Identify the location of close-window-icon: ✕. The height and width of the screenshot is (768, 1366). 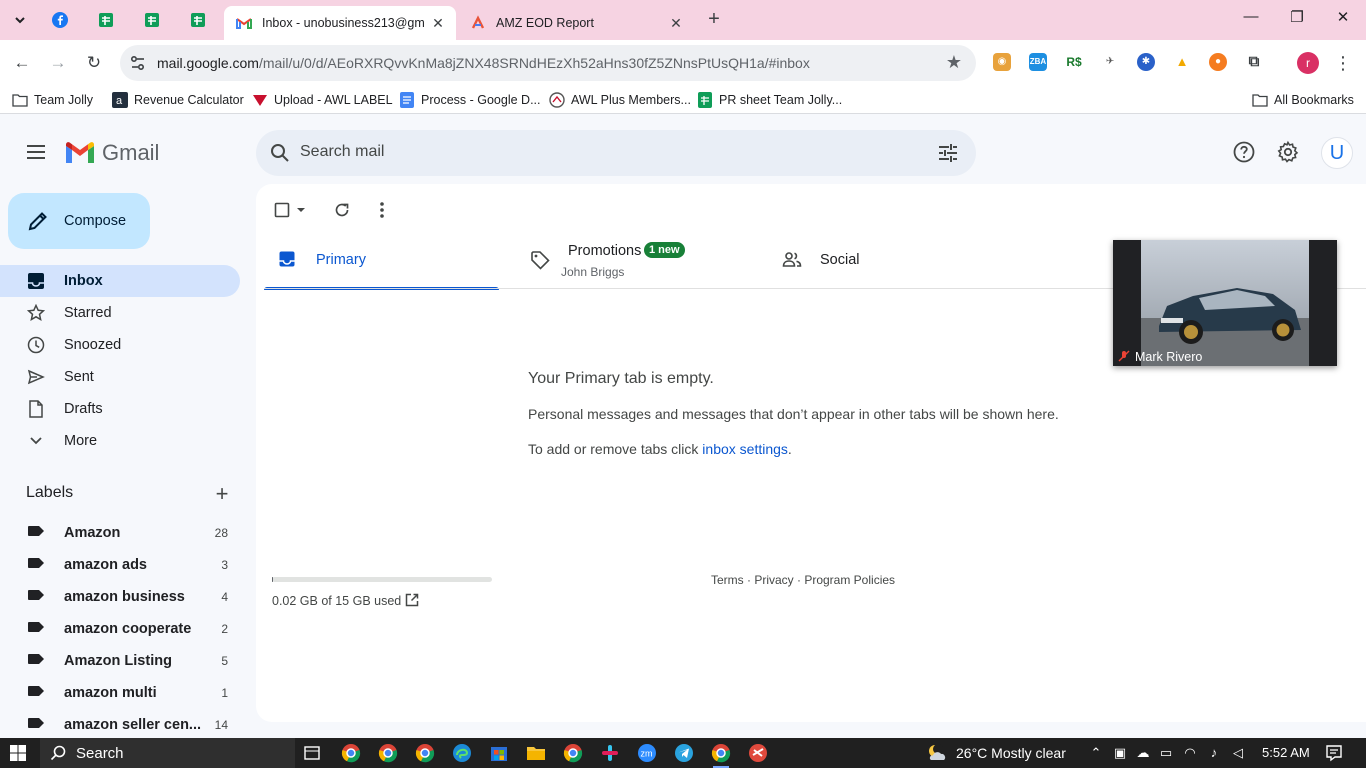
(1343, 20).